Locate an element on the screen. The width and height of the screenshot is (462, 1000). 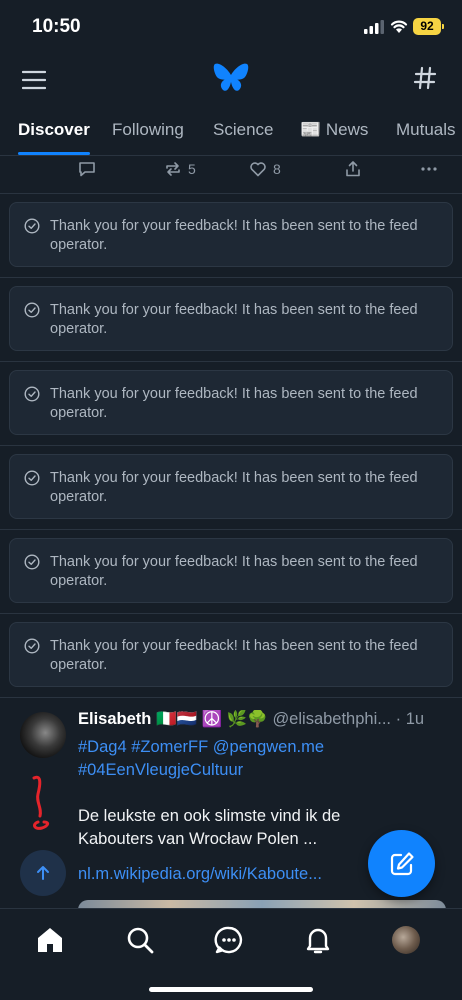
arrow-up-icon is located at coordinates (43, 873).